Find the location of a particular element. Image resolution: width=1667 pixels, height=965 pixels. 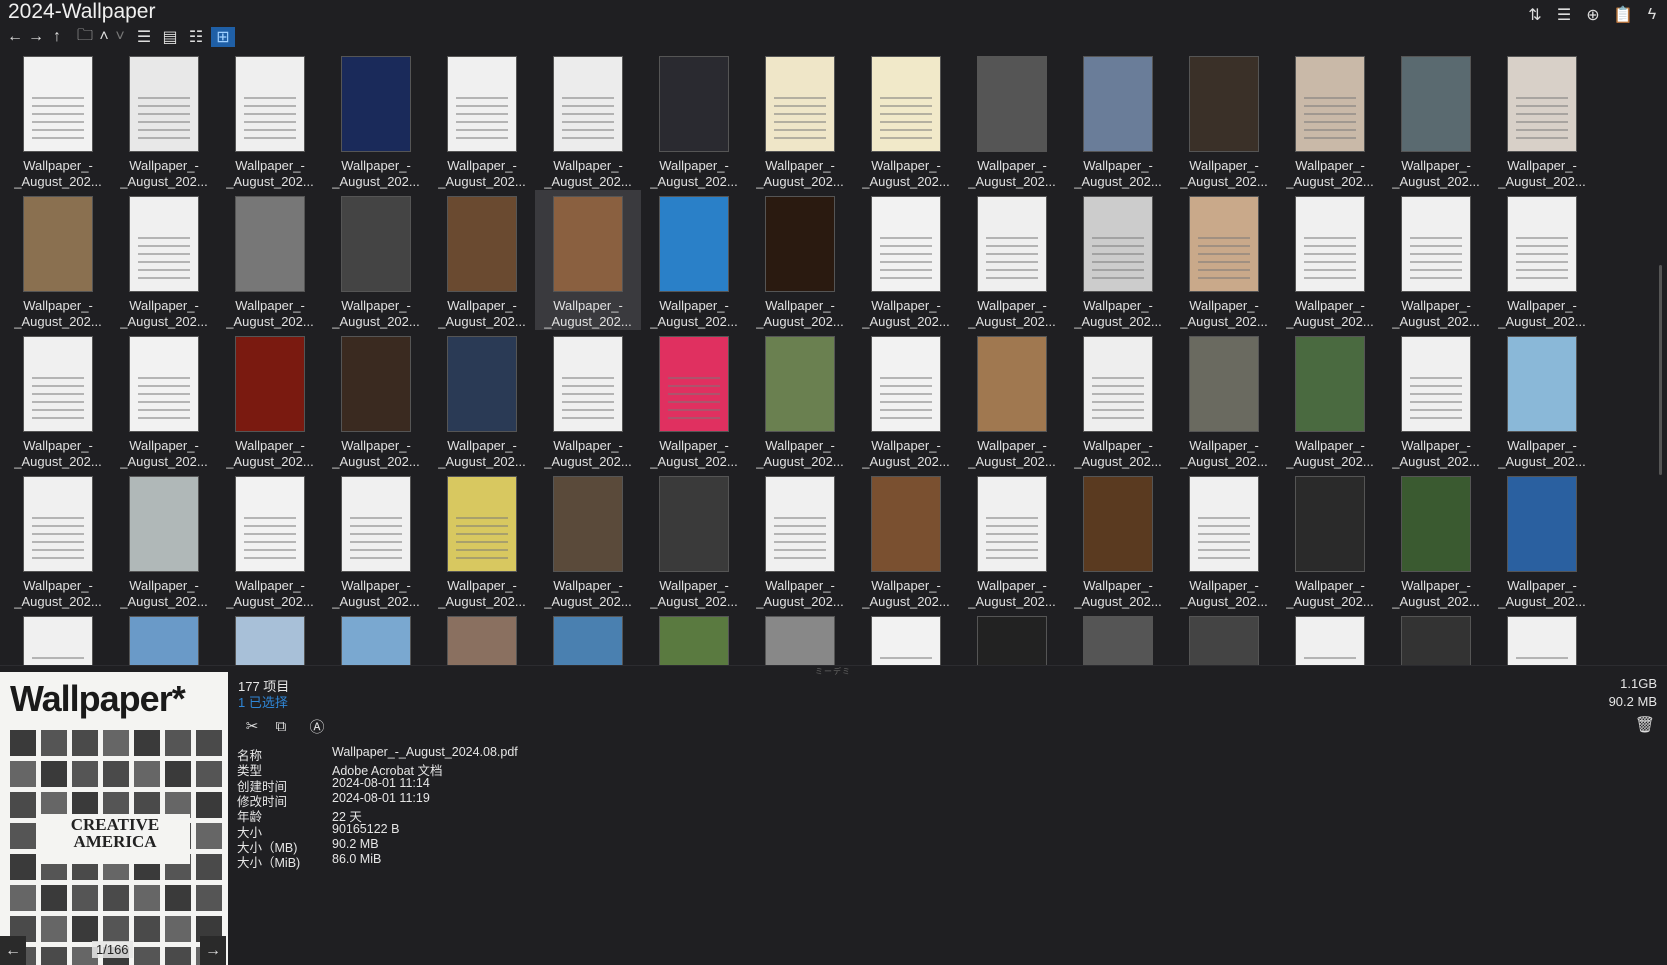

lightning-icon: ϟ is located at coordinates (1652, 15).